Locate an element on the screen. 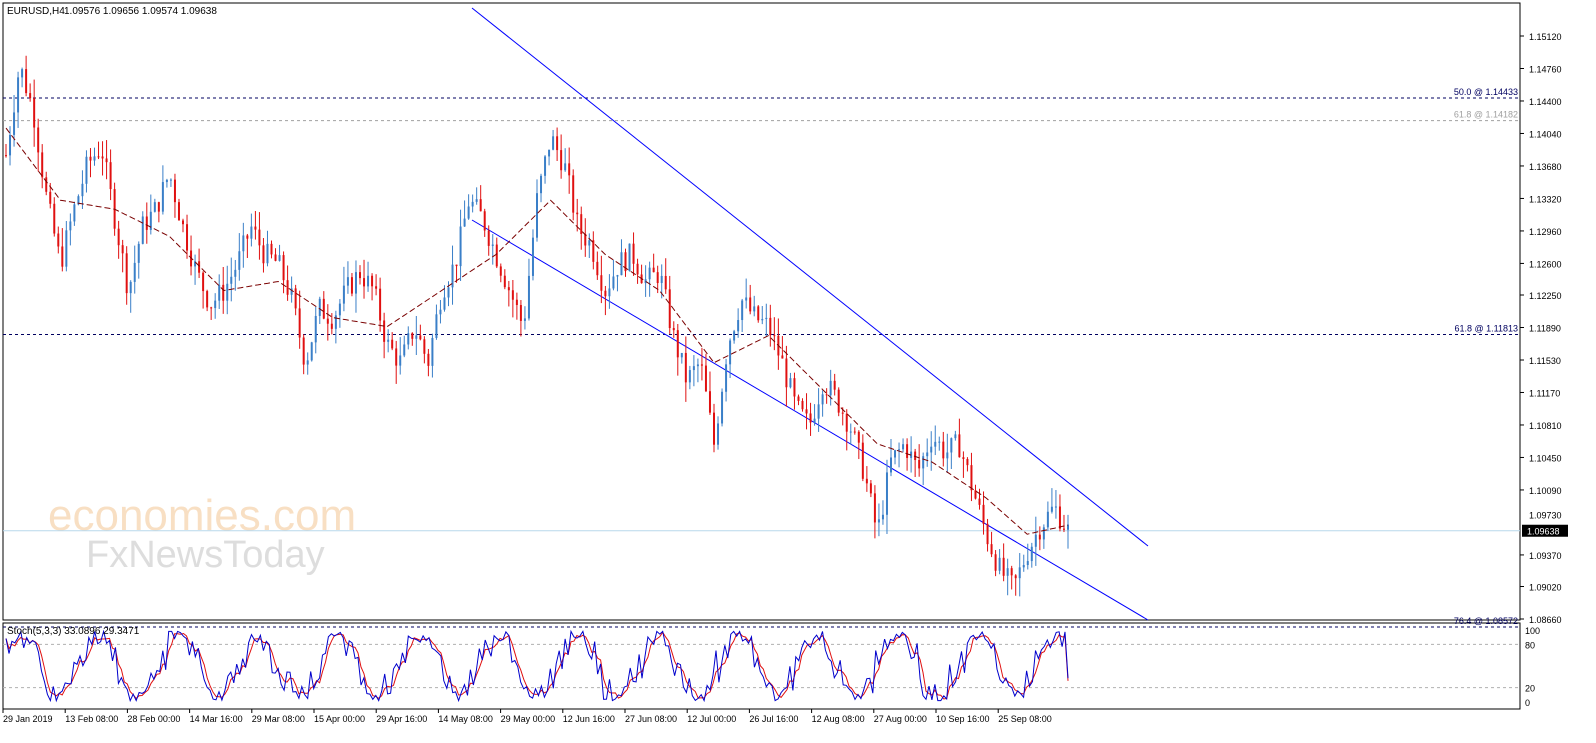 This screenshot has height=743, width=1596. fib-label: 61.8 @ 1.14182 is located at coordinates (1486, 115).